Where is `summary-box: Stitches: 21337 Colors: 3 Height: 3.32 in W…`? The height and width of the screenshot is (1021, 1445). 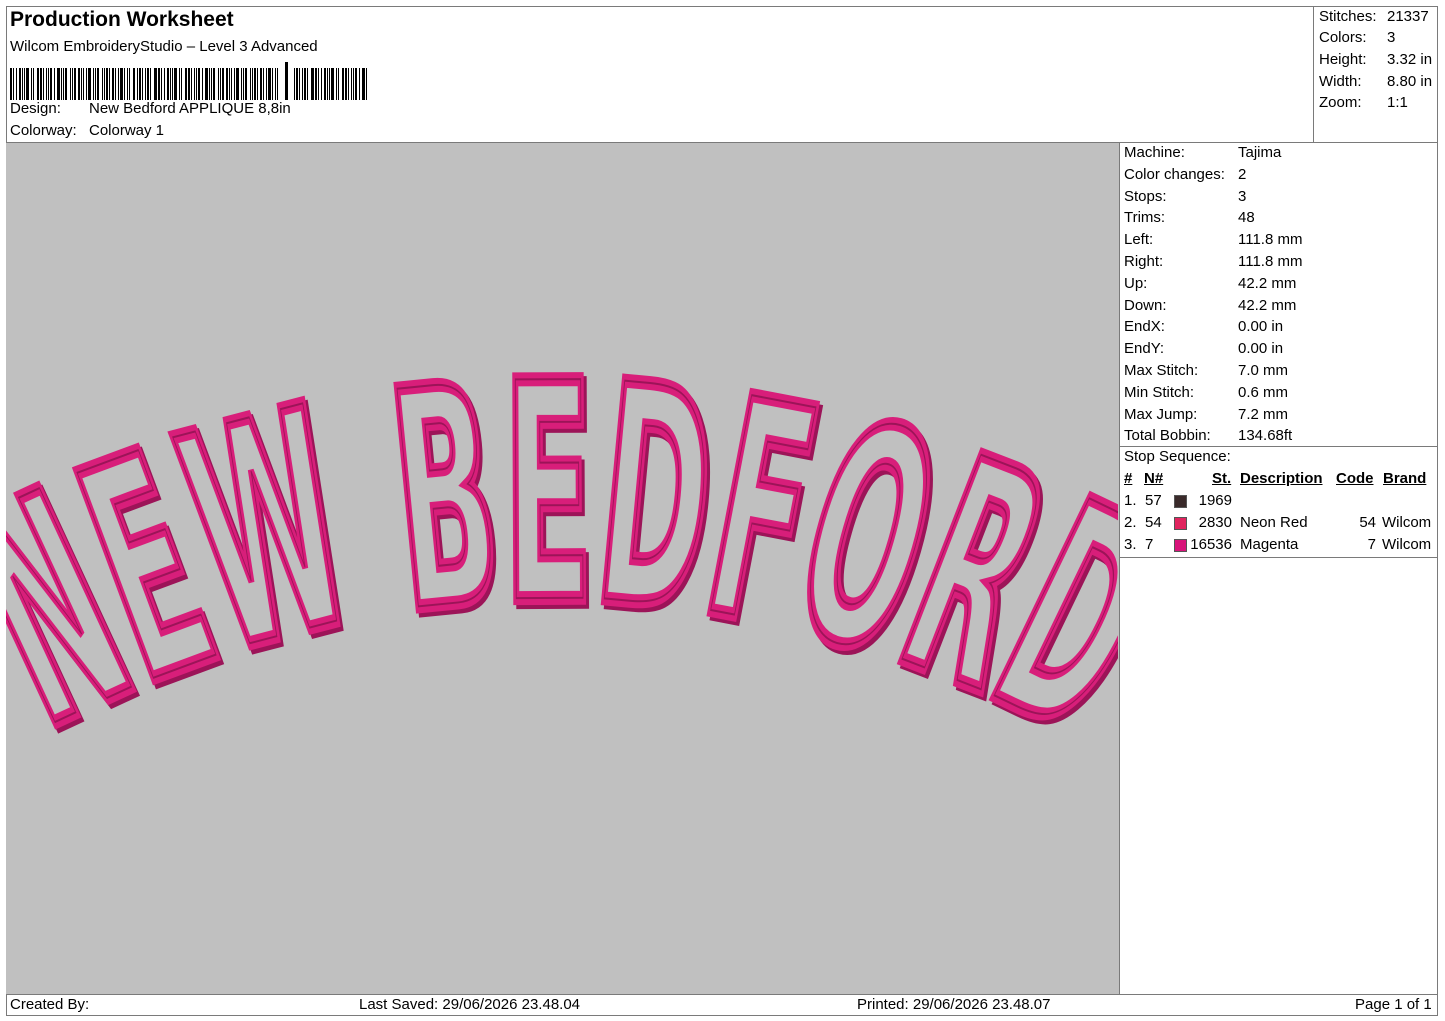
summary-box: Stitches: 21337 Colors: 3 Height: 3.32 in W… is located at coordinates (1376, 74).